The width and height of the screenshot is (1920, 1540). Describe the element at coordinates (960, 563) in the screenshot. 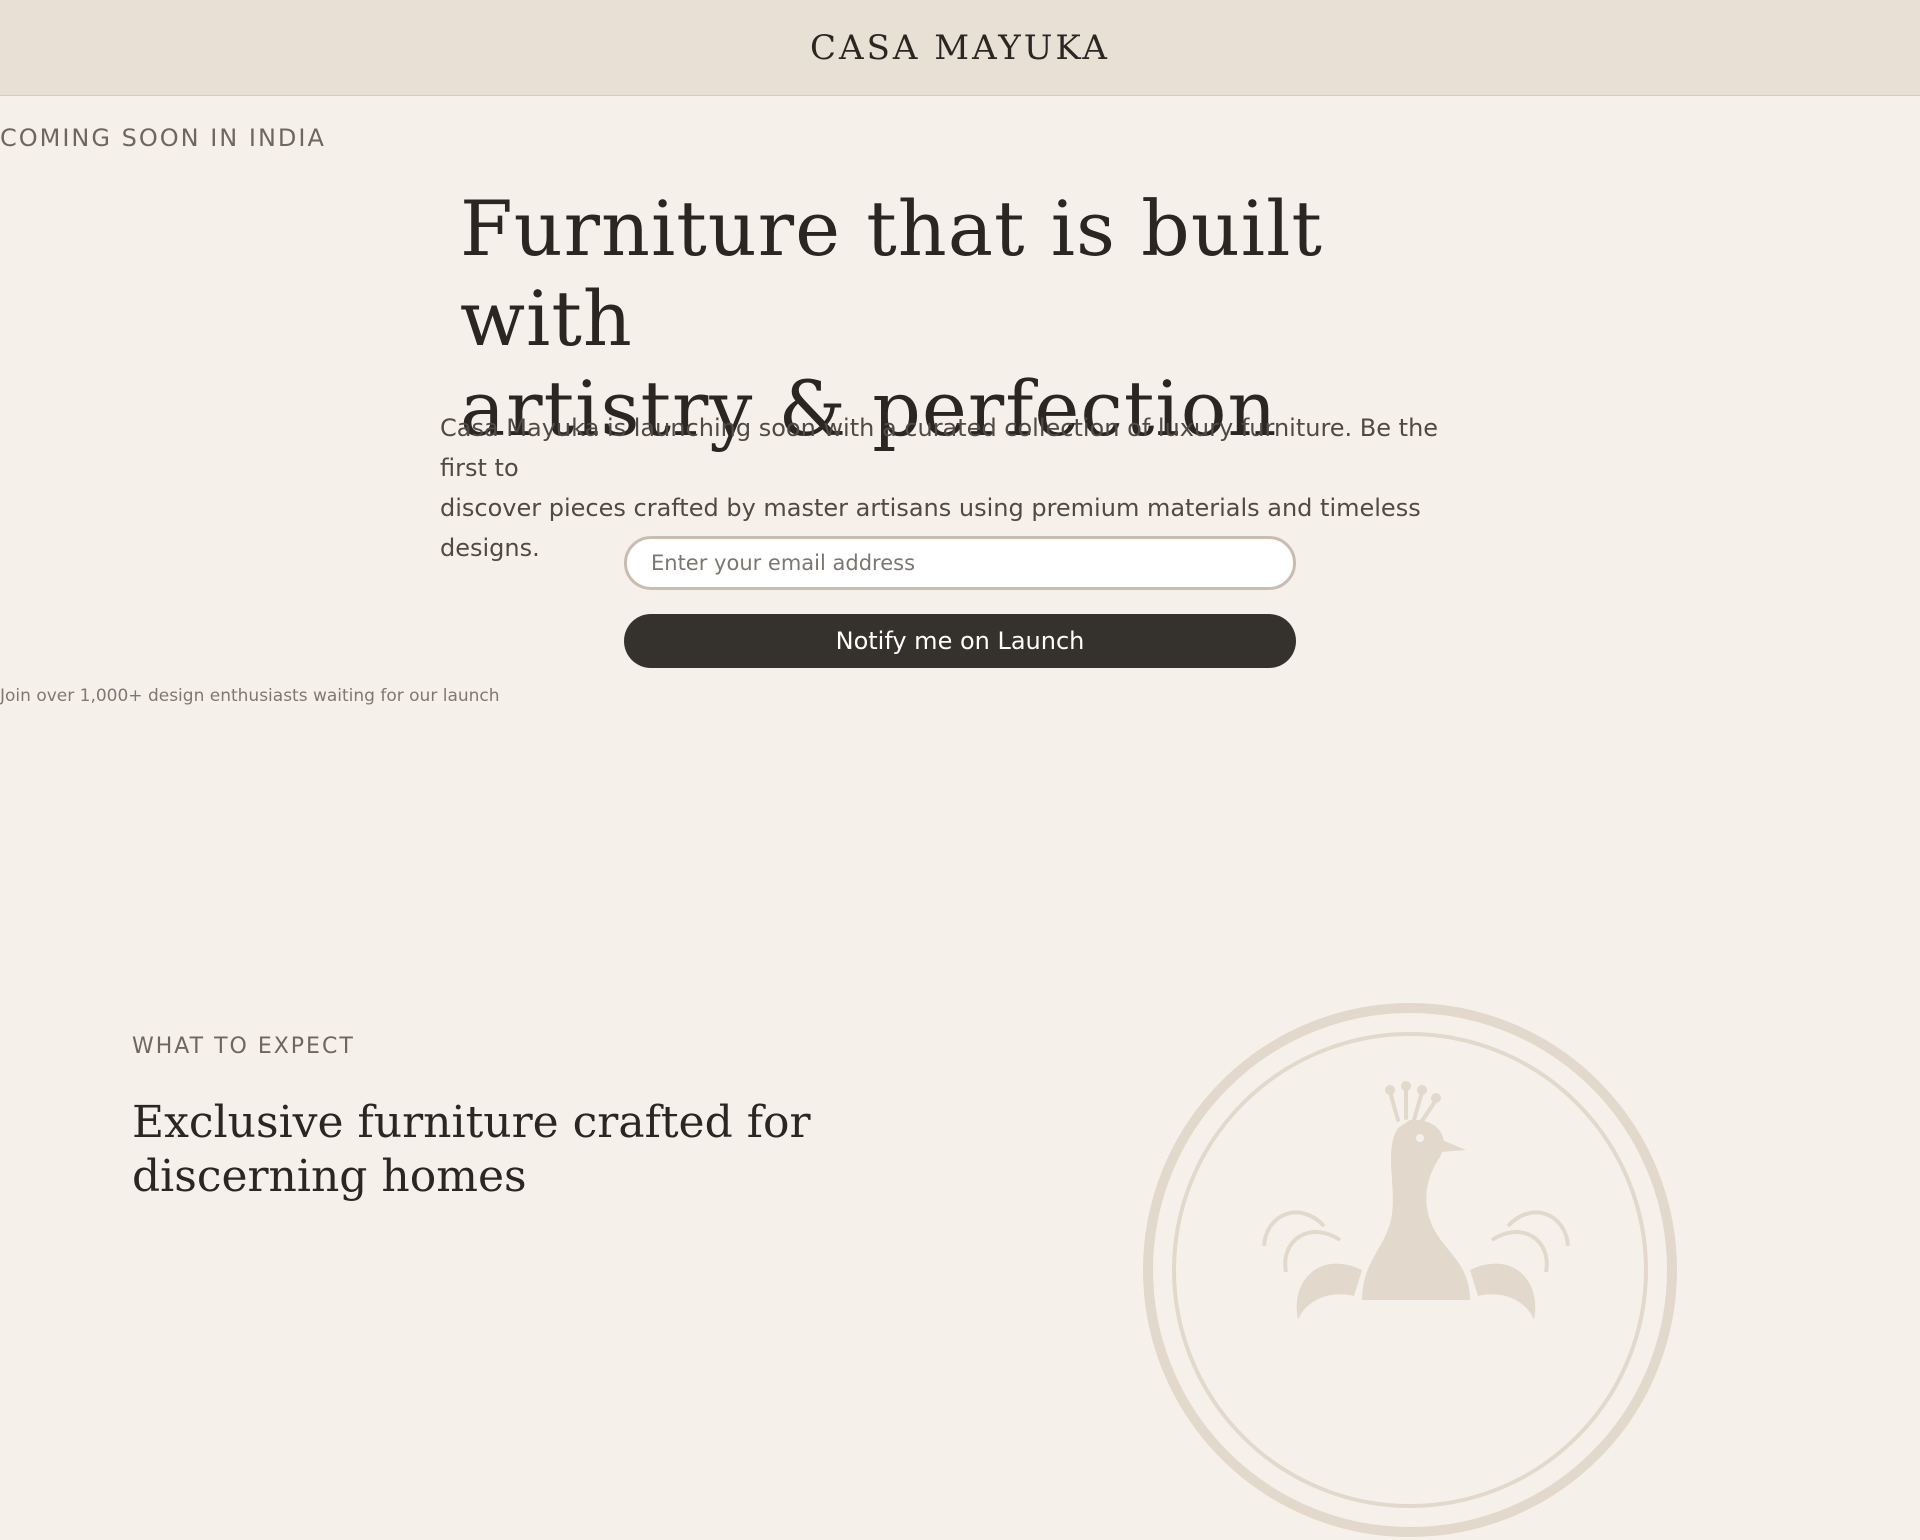

I see `email-input` at that location.